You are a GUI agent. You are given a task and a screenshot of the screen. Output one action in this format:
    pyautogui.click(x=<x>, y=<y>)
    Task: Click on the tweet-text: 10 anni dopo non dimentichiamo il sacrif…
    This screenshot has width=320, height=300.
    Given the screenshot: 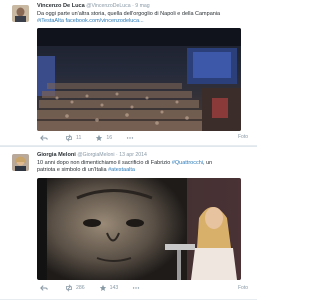 What is the action you would take?
    pyautogui.click(x=143, y=167)
    